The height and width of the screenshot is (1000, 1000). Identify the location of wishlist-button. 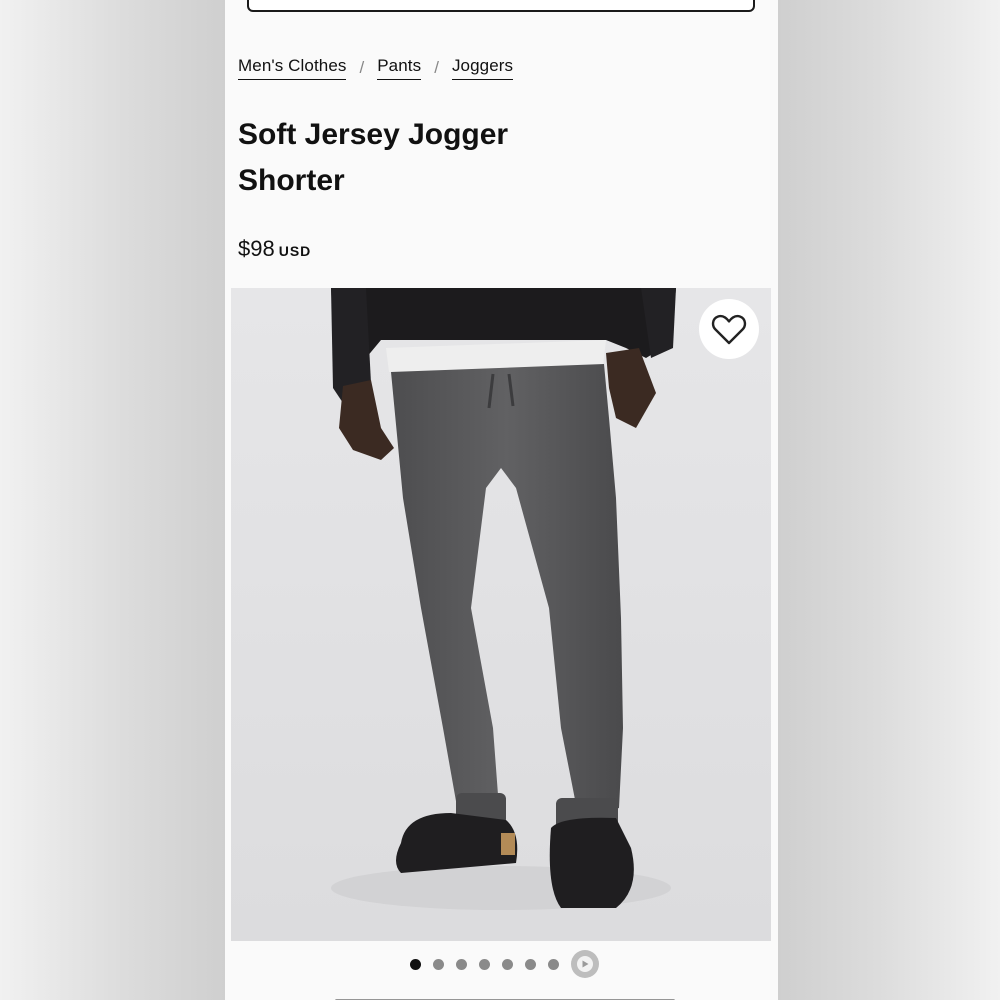
(729, 329).